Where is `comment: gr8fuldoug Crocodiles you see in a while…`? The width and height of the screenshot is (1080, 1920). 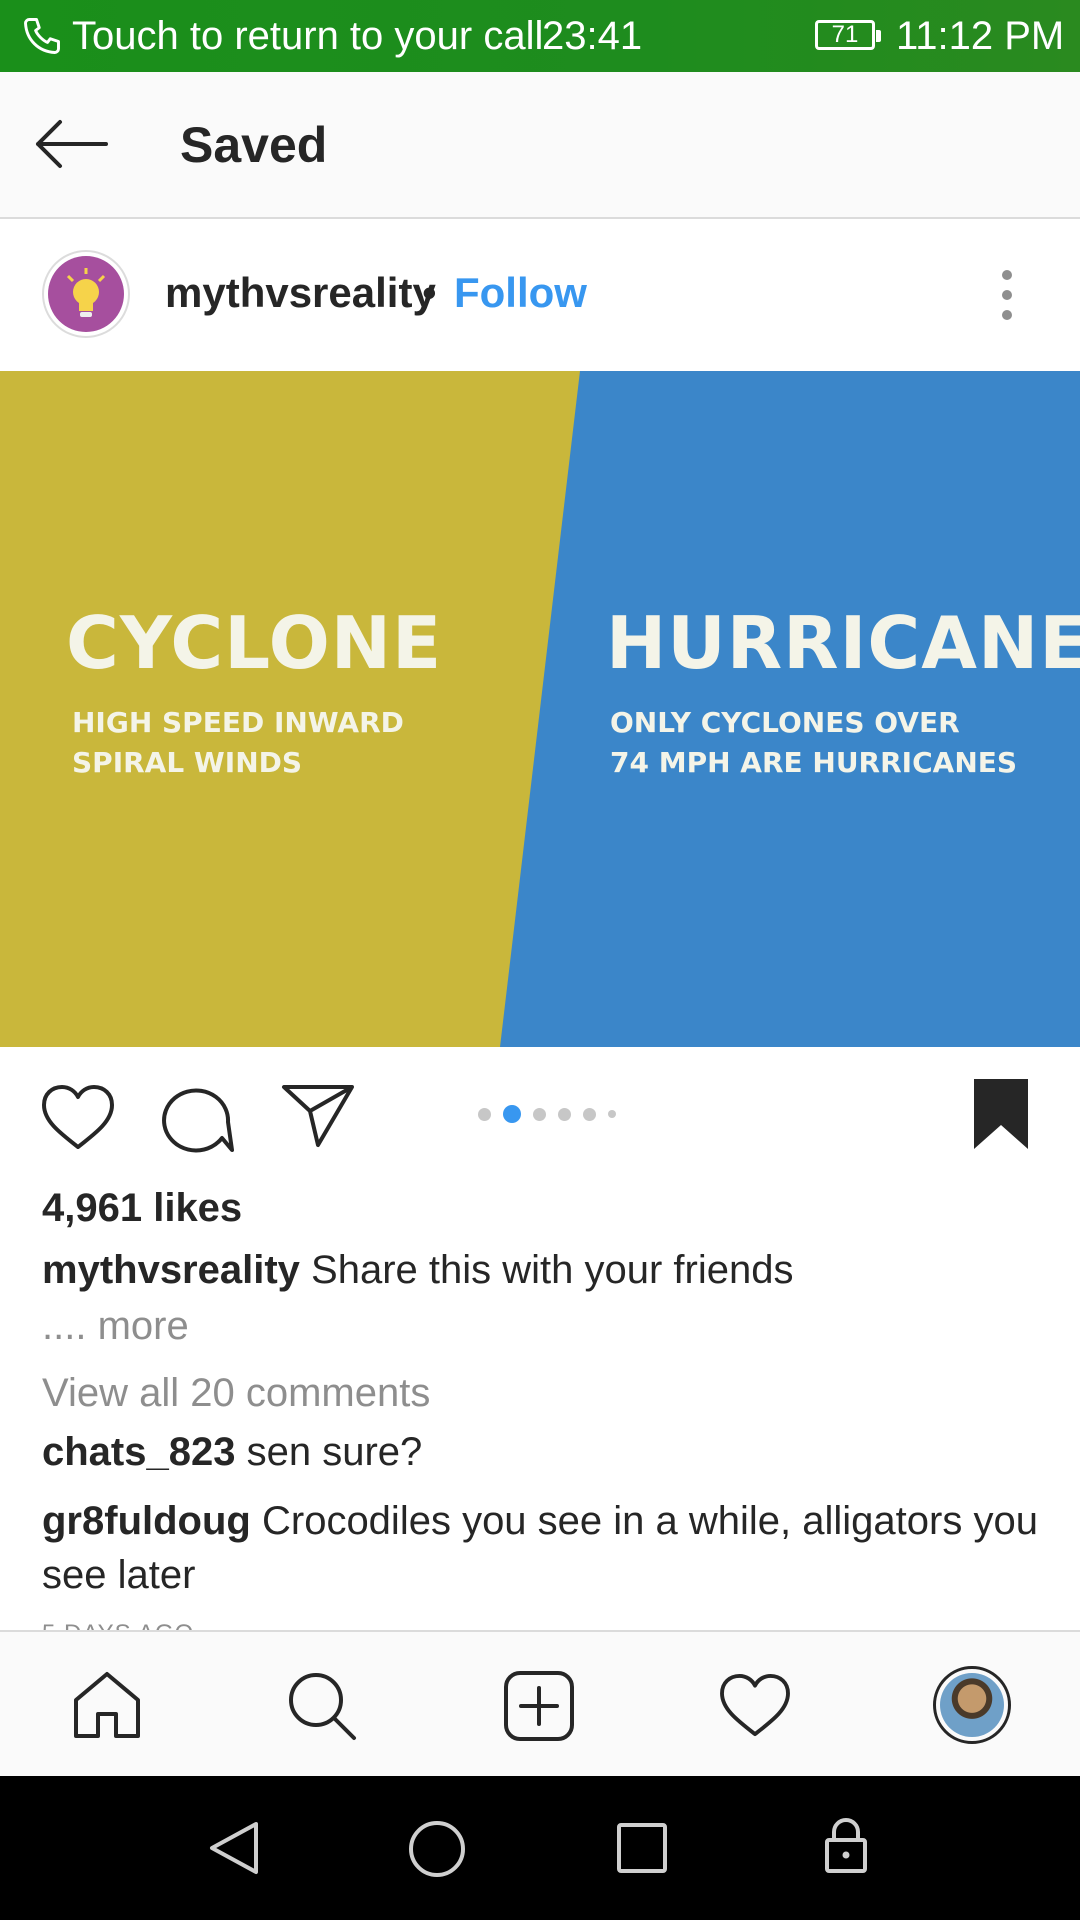
comment: gr8fuldoug Crocodiles you see in a while… is located at coordinates (542, 1548).